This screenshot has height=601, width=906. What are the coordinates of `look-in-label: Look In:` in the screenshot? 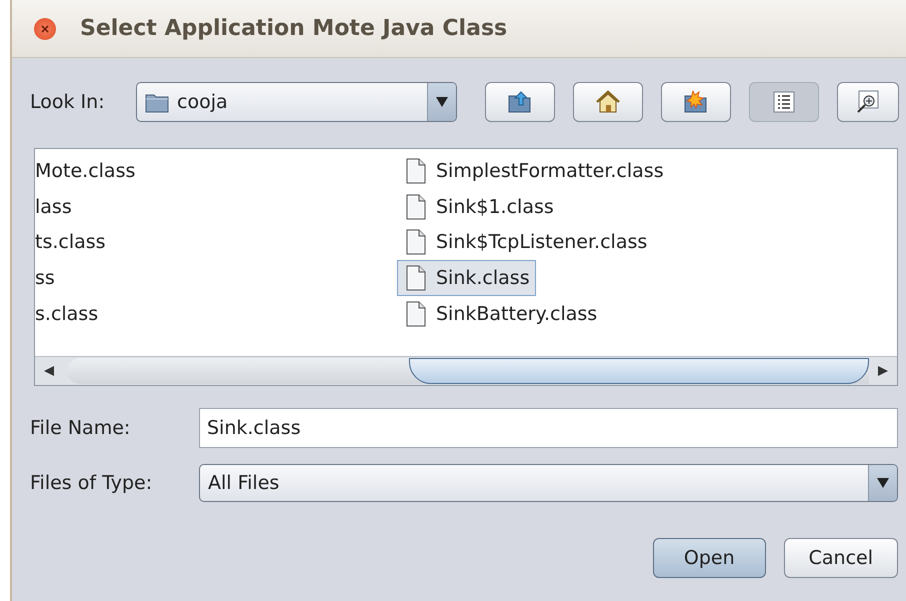 It's located at (68, 102).